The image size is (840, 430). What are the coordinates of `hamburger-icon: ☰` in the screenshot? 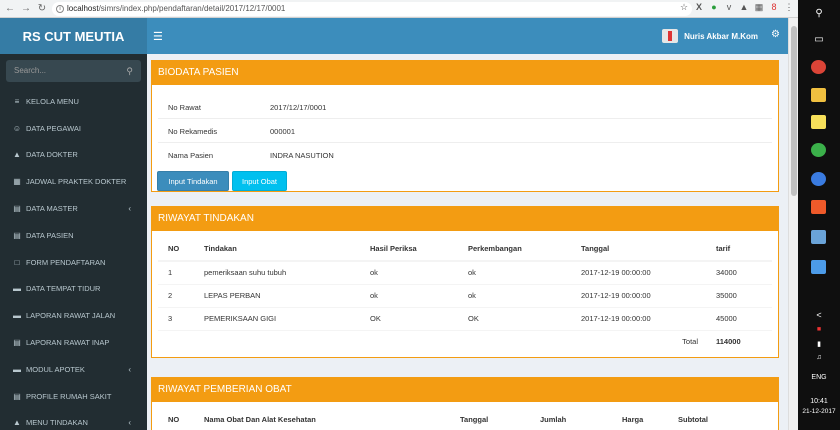 It's located at (158, 36).